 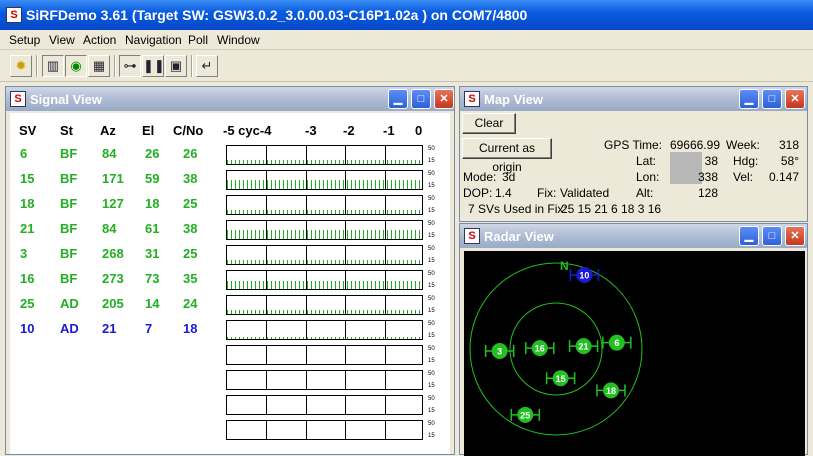 What do you see at coordinates (14, 15) in the screenshot?
I see `app-icon: S` at bounding box center [14, 15].